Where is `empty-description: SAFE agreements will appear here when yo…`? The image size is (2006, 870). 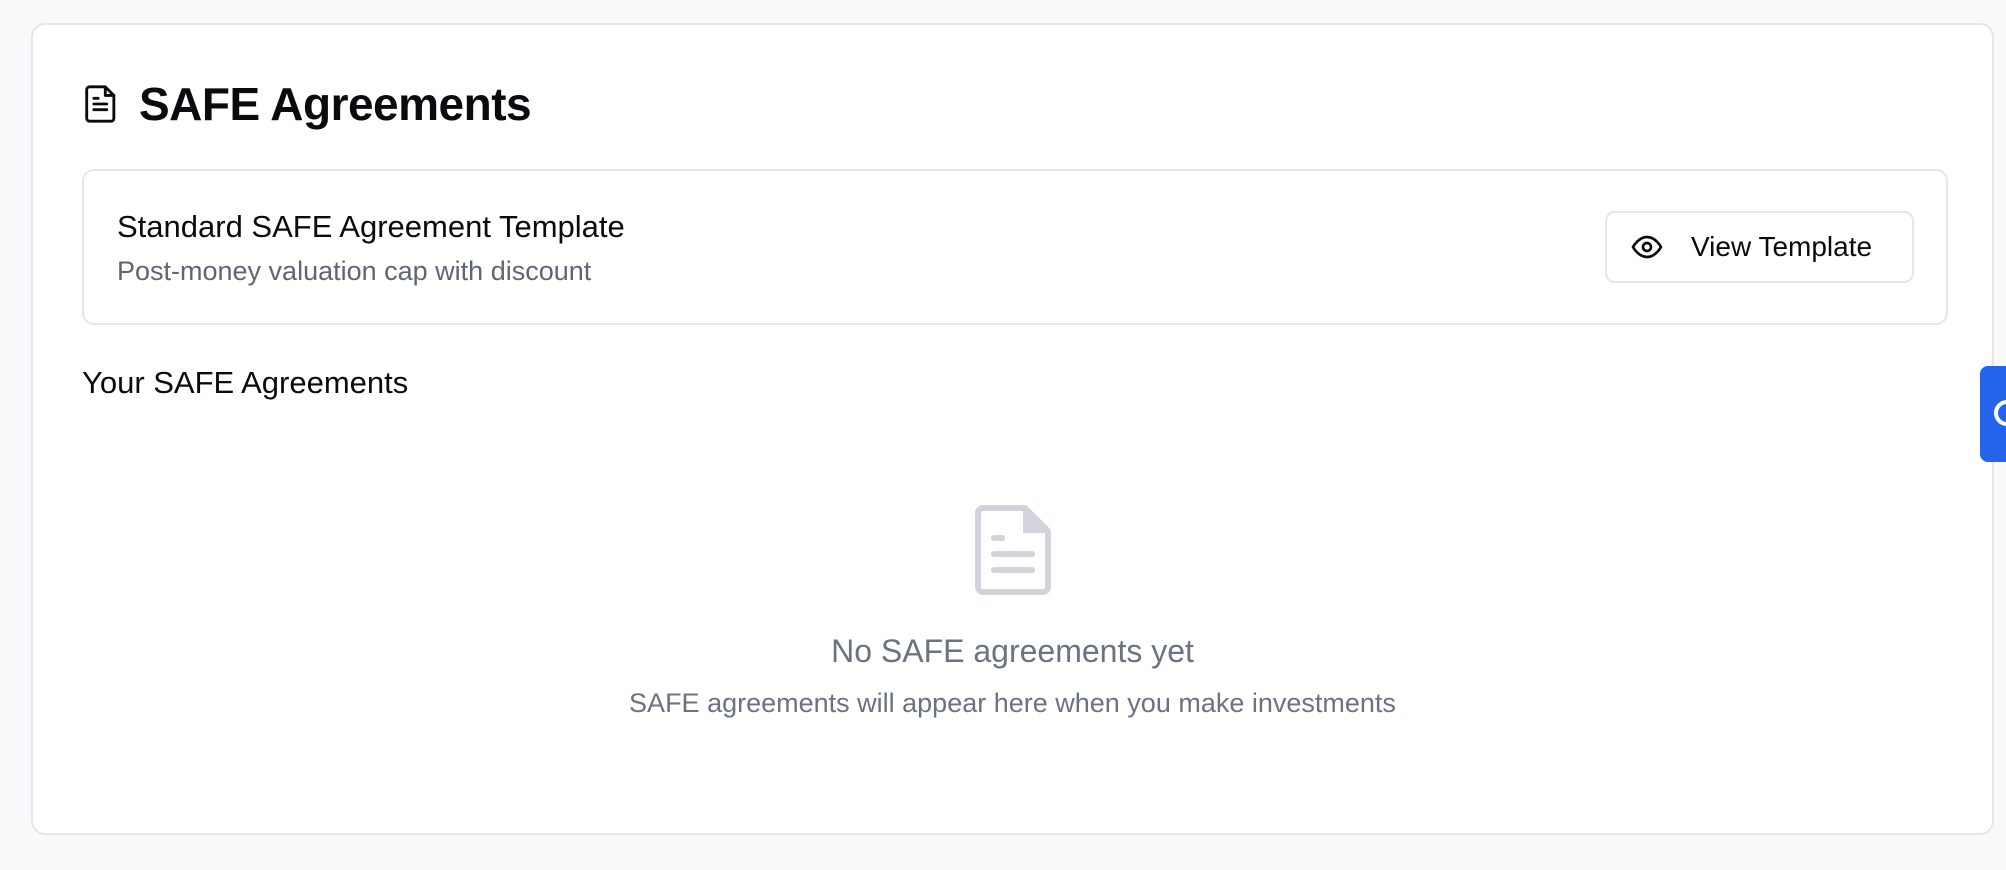
empty-description: SAFE agreements will appear here when yo… is located at coordinates (1012, 703).